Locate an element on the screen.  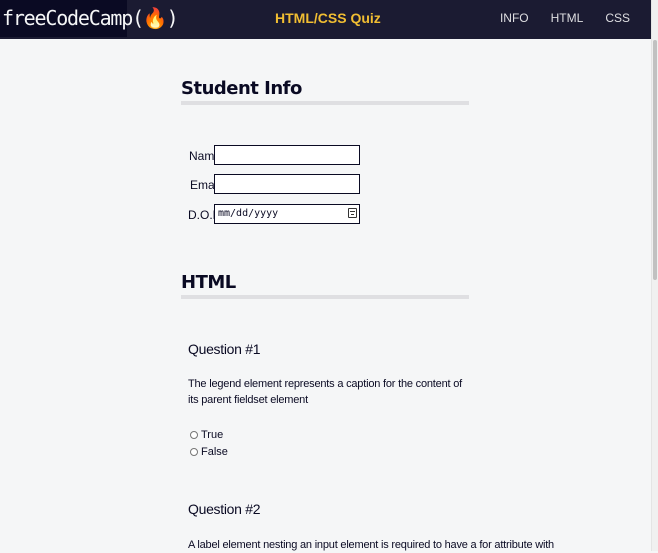
dob-placeholder: mm/dd/yyyy is located at coordinates (248, 213).